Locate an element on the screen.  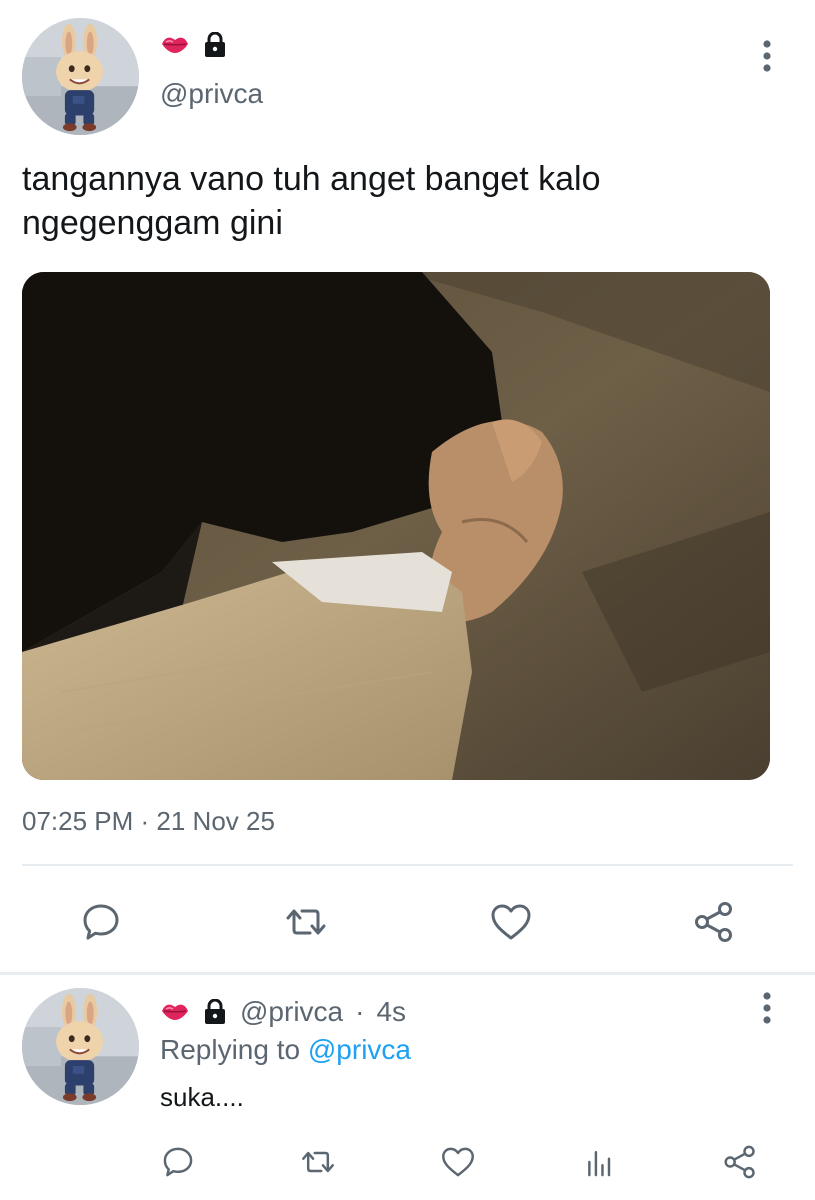
divider is located at coordinates (407, 865).